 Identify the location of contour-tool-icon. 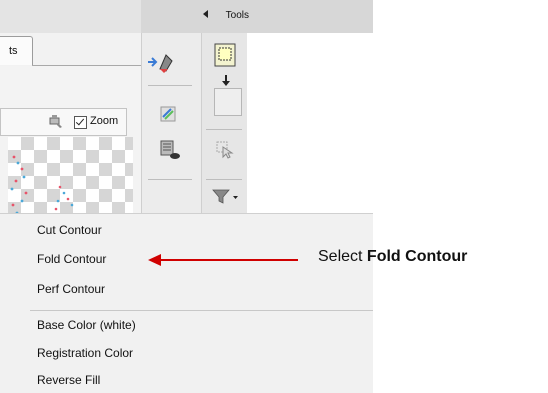
(225, 55).